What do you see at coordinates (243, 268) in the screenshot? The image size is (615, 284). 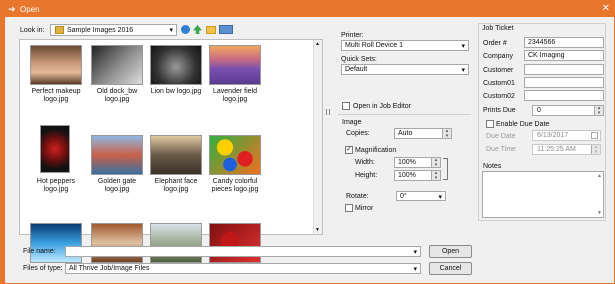 I see `filetype-select: All Thrive Job/Image Files ▾` at bounding box center [243, 268].